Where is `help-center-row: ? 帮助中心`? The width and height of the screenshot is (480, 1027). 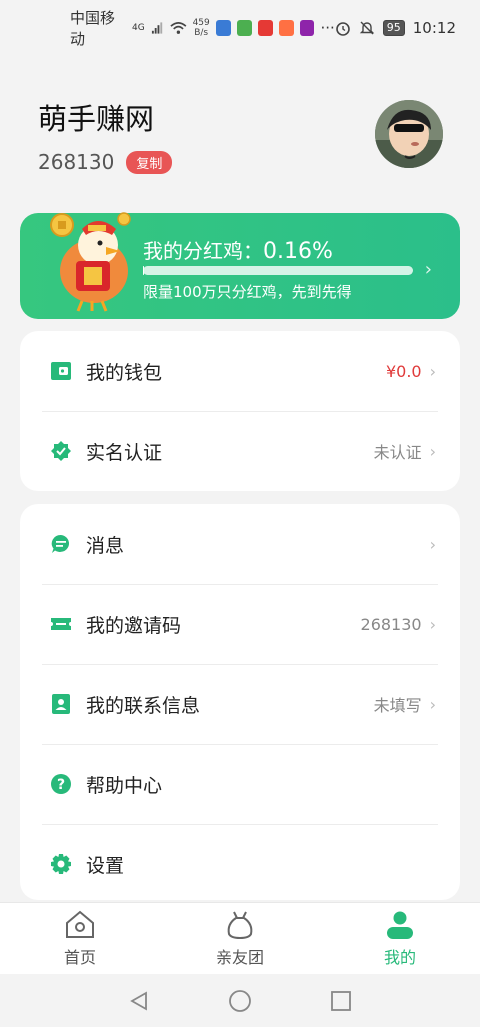
help-center-row: ? 帮助中心 is located at coordinates (240, 784).